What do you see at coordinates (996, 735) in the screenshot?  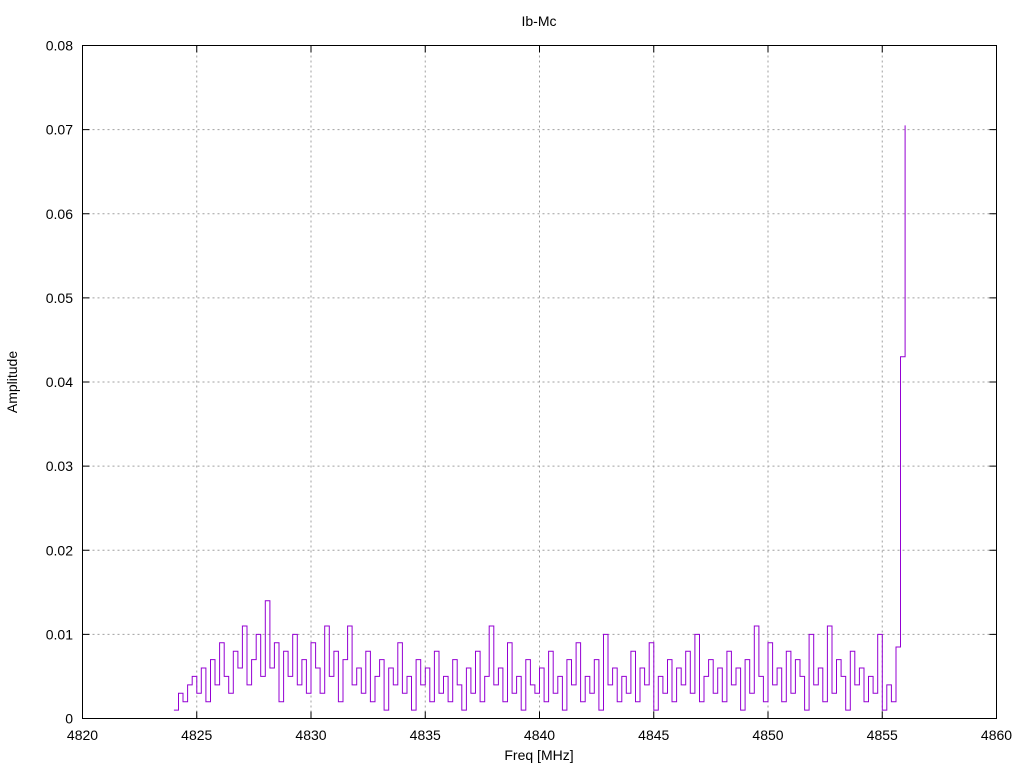 I see `x-tick-label: 4860` at bounding box center [996, 735].